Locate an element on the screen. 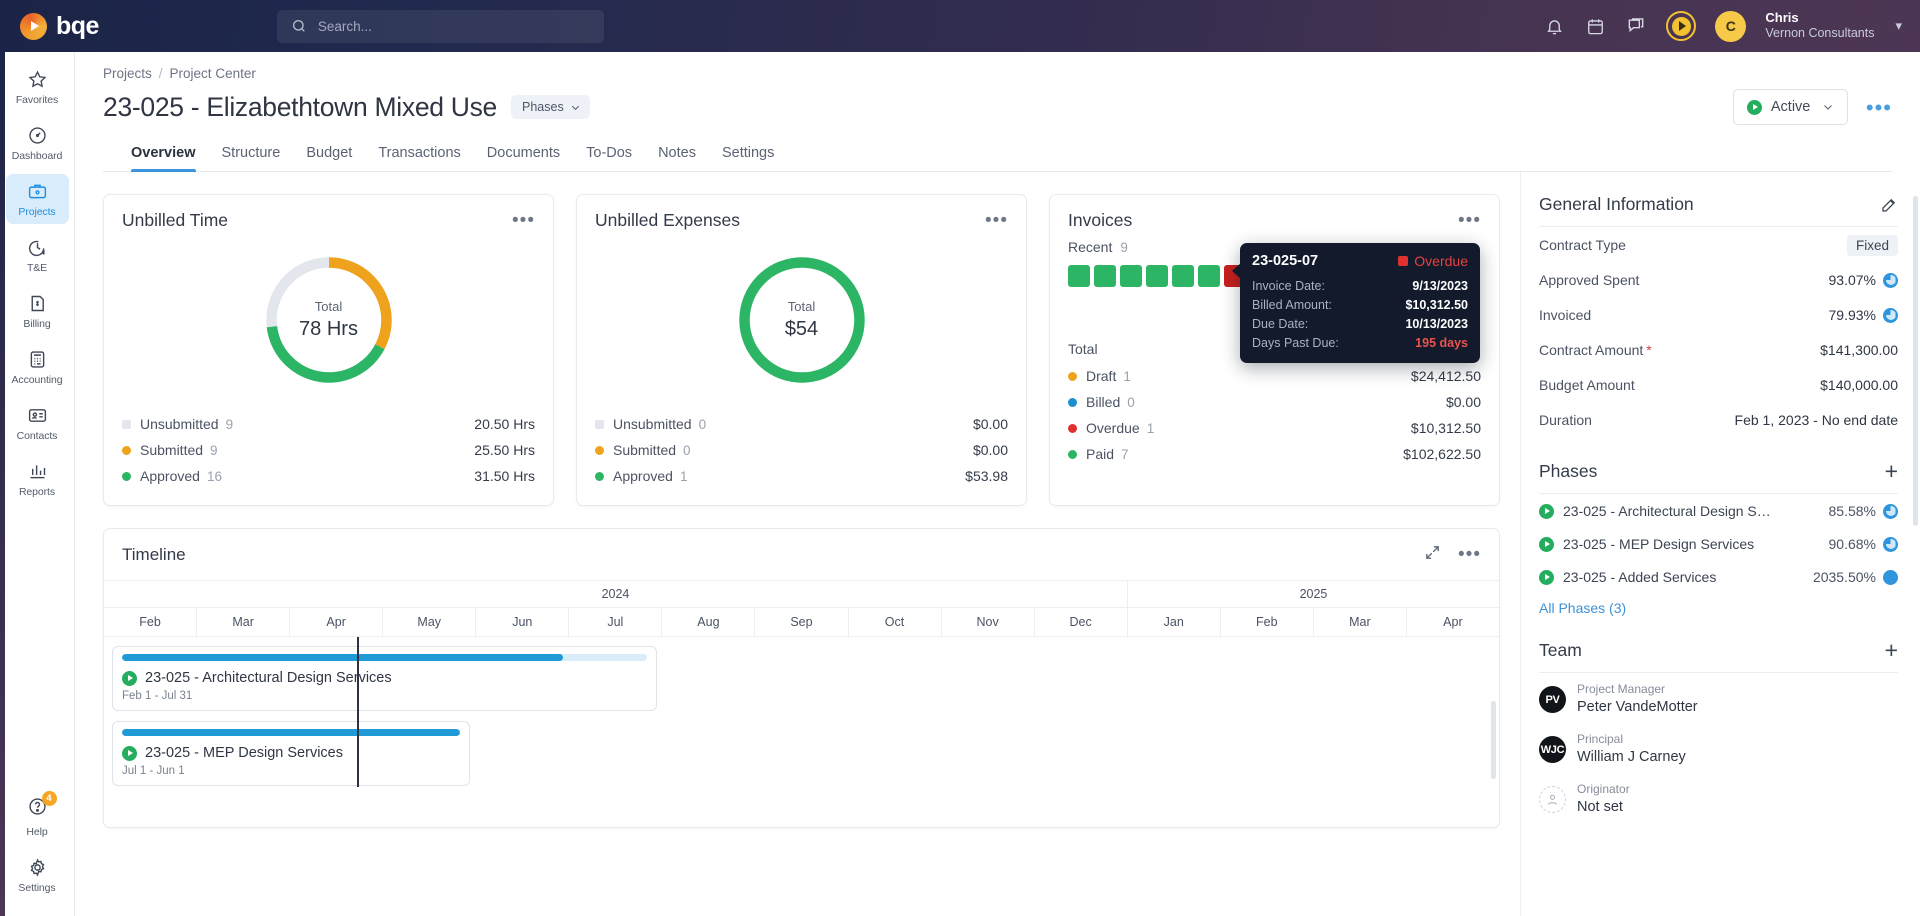 The height and width of the screenshot is (916, 1920). info-row-contract-type: Contract Type Fixed is located at coordinates (1718, 244).